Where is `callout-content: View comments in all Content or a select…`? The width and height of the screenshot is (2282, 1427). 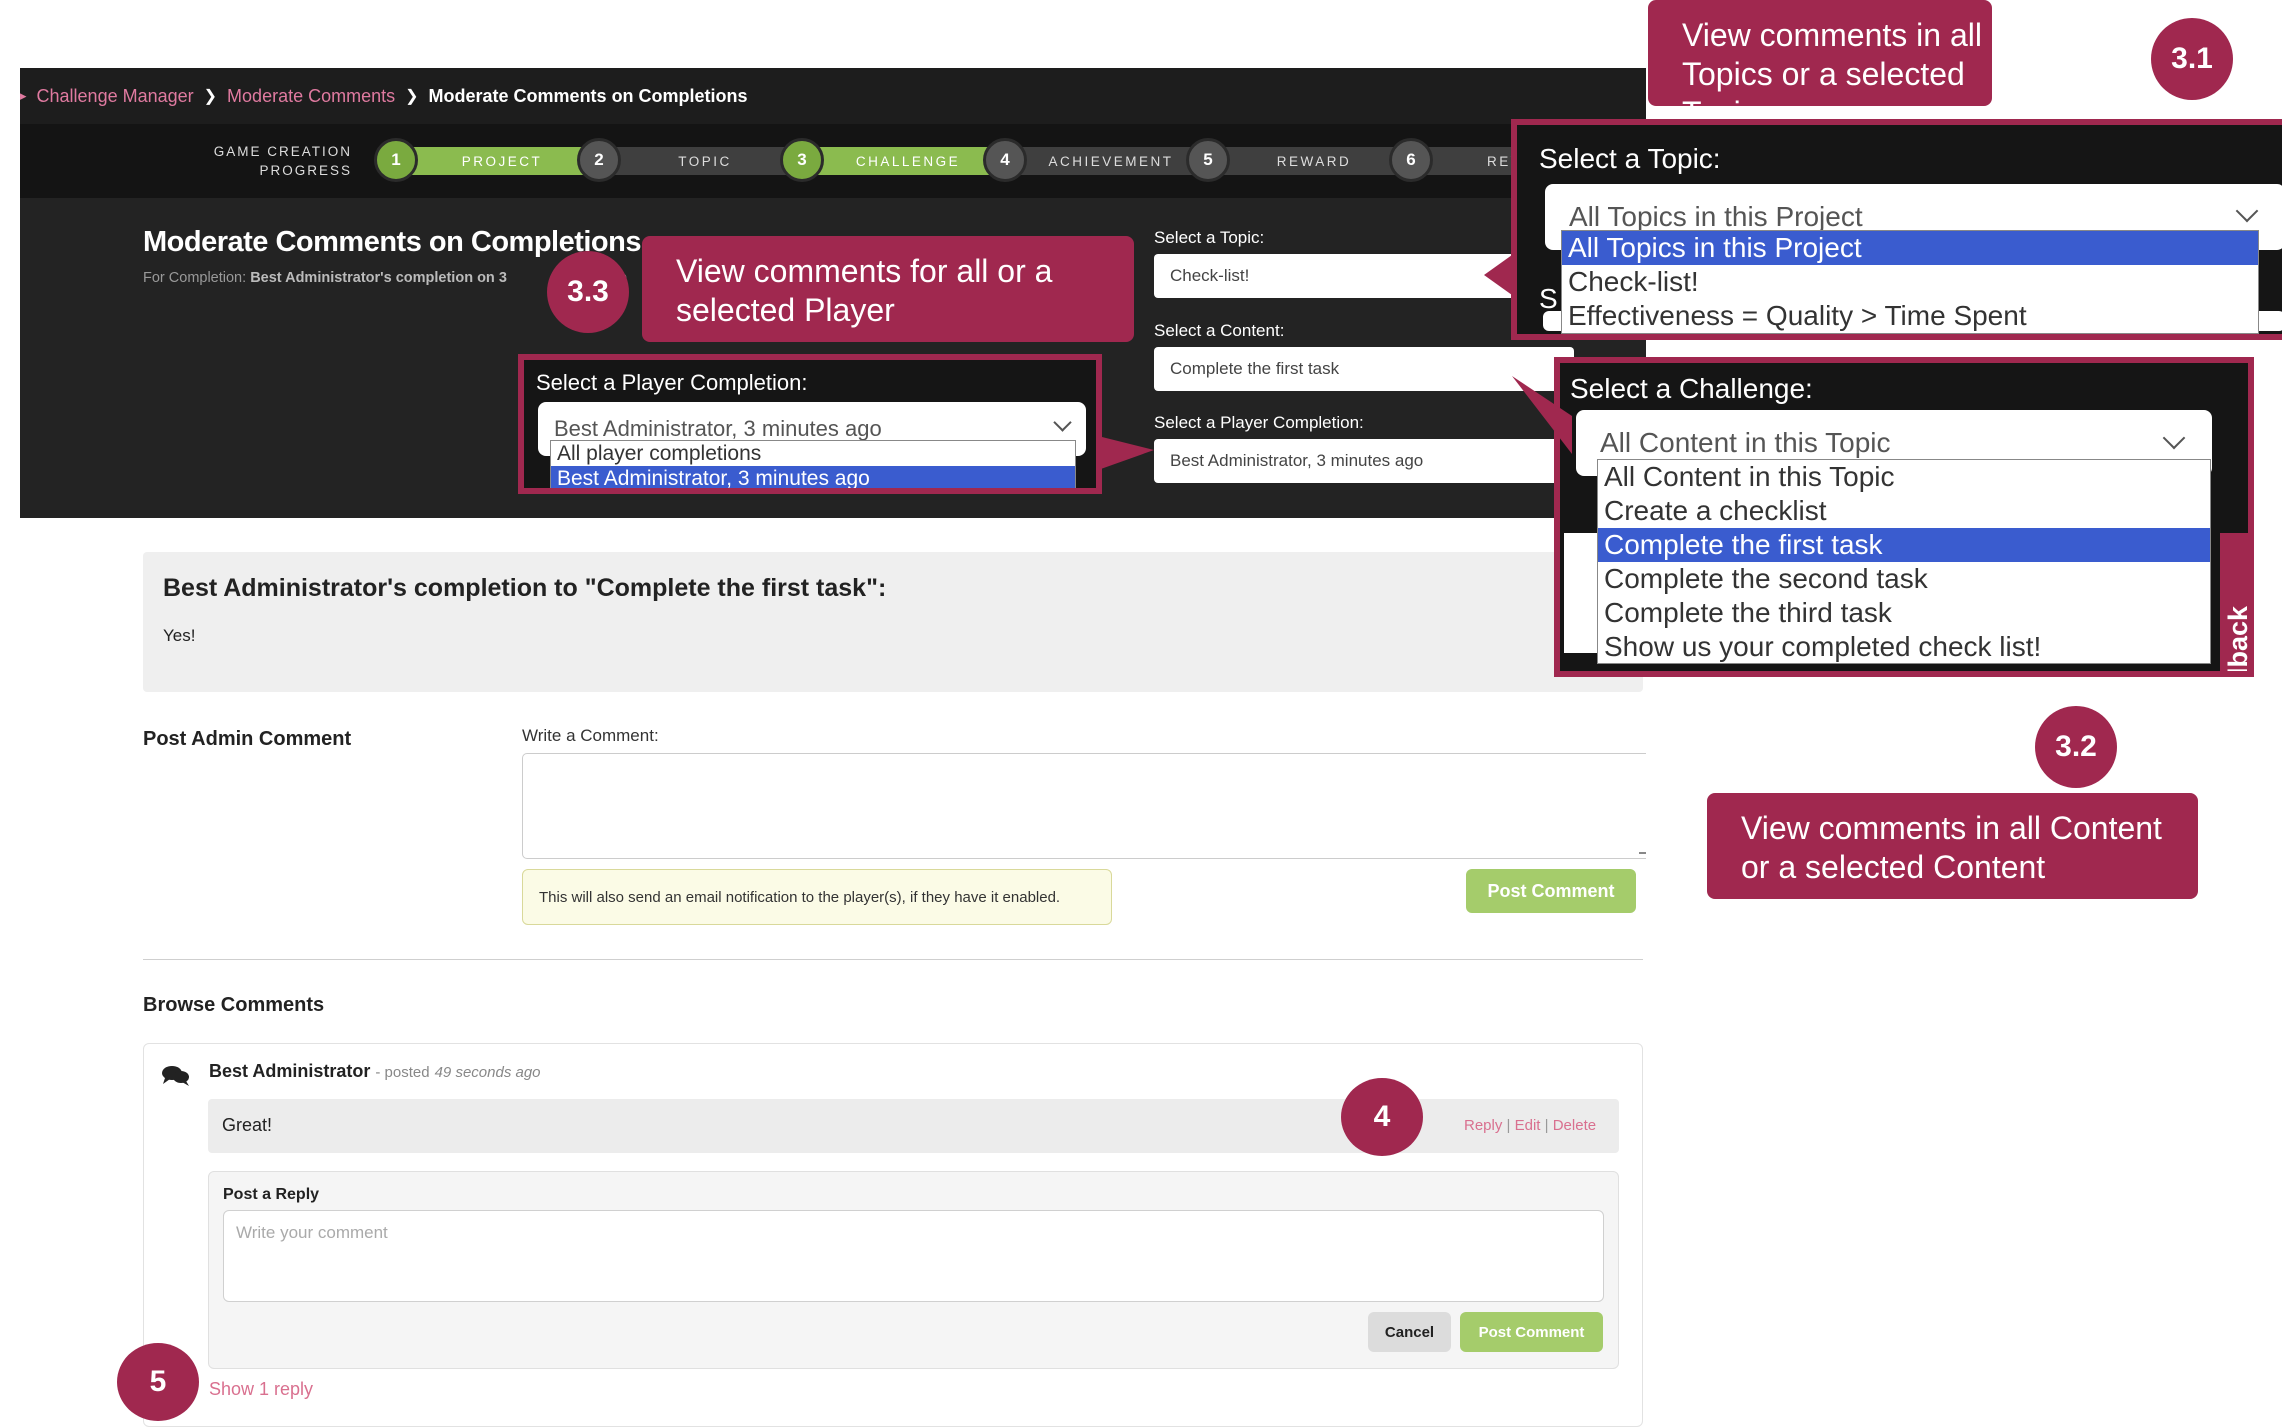
callout-content: View comments in all Content or a select… is located at coordinates (1952, 846).